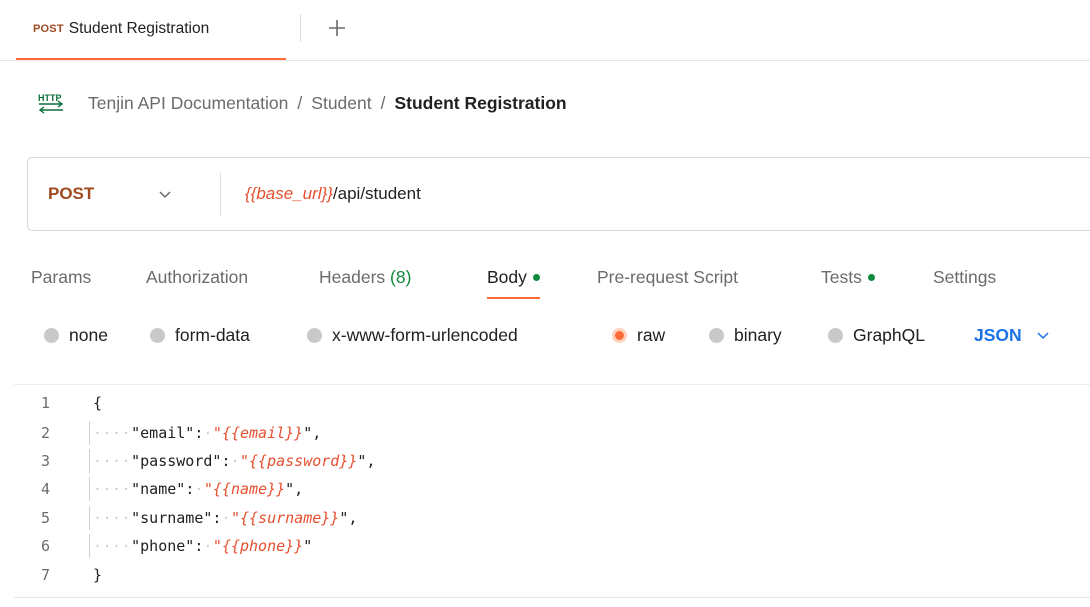 This screenshot has height=607, width=1090. What do you see at coordinates (198, 433) in the screenshot?
I see `line-content: ···· "email": · " {{email}} ",` at bounding box center [198, 433].